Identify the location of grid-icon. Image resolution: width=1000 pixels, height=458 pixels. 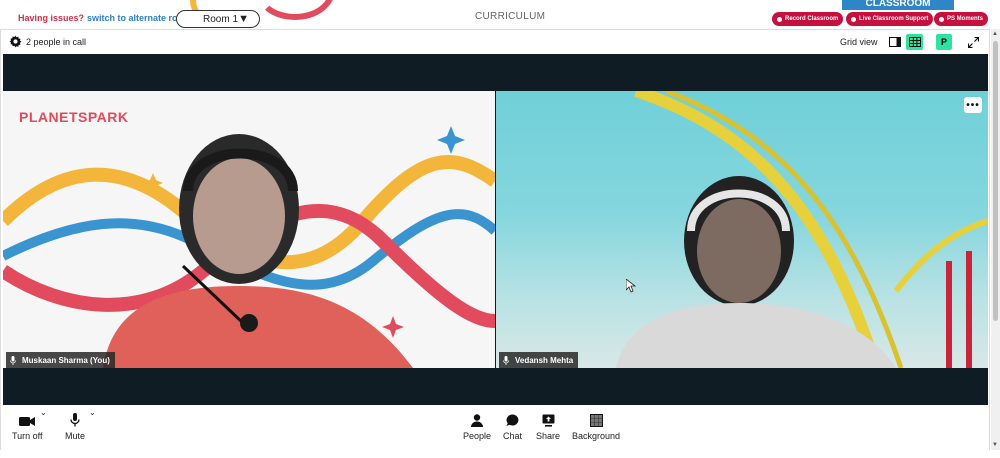
(914, 42).